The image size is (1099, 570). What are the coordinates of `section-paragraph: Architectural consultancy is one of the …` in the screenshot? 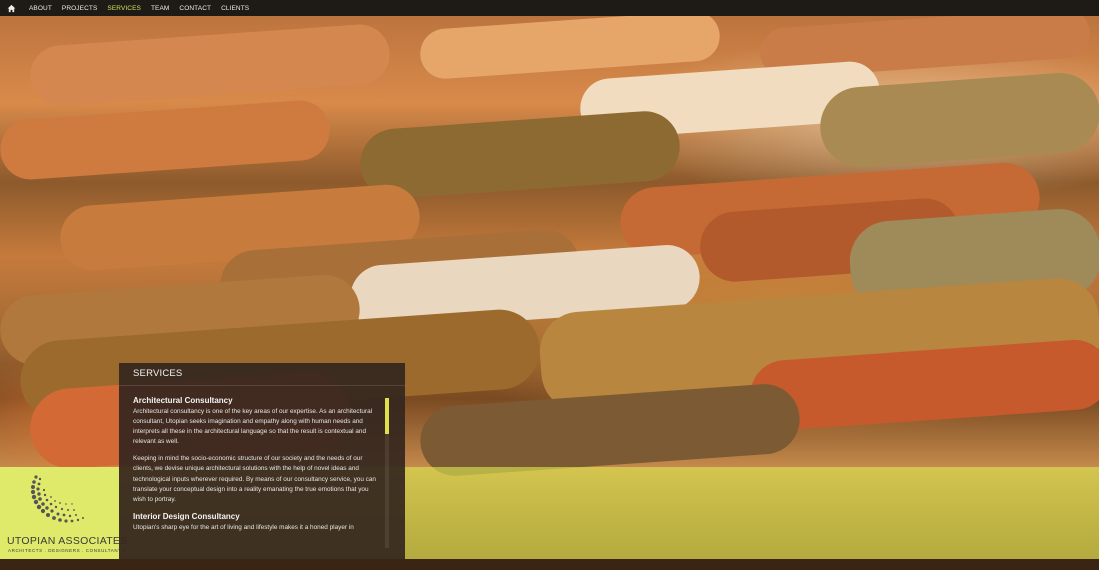 It's located at (253, 427).